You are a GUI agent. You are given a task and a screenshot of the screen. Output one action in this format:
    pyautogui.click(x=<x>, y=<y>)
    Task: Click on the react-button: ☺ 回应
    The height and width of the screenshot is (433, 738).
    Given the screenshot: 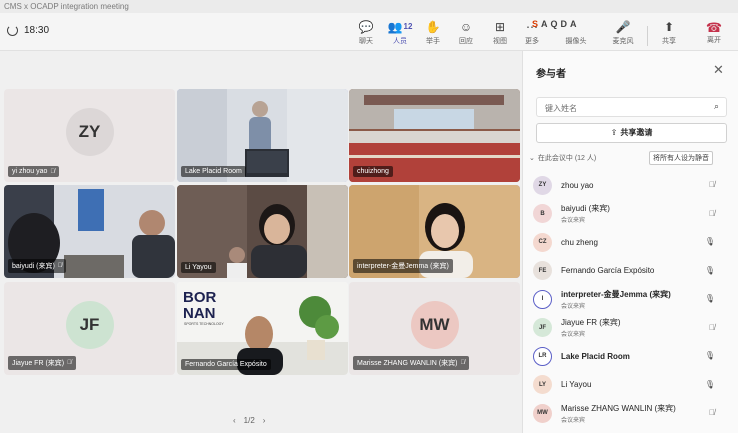 What is the action you would take?
    pyautogui.click(x=466, y=34)
    